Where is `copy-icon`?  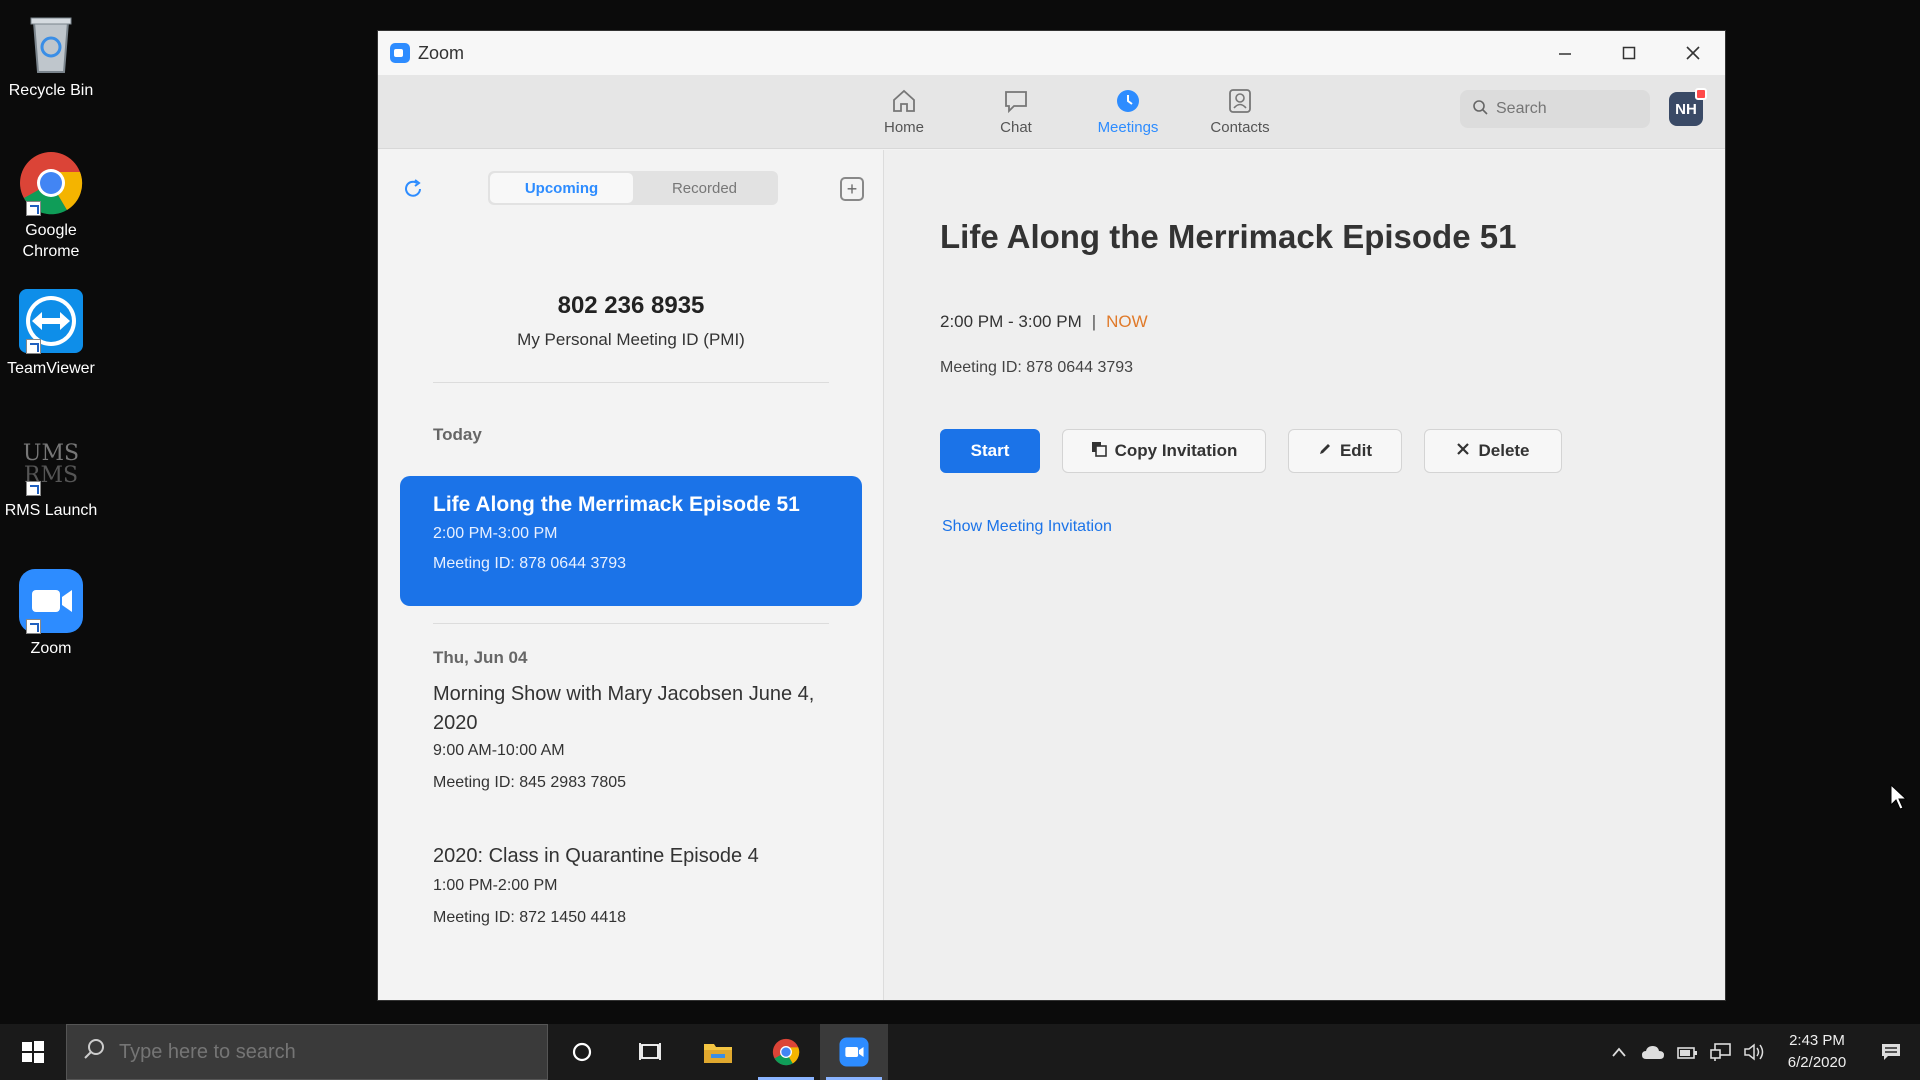
copy-icon is located at coordinates (1099, 451).